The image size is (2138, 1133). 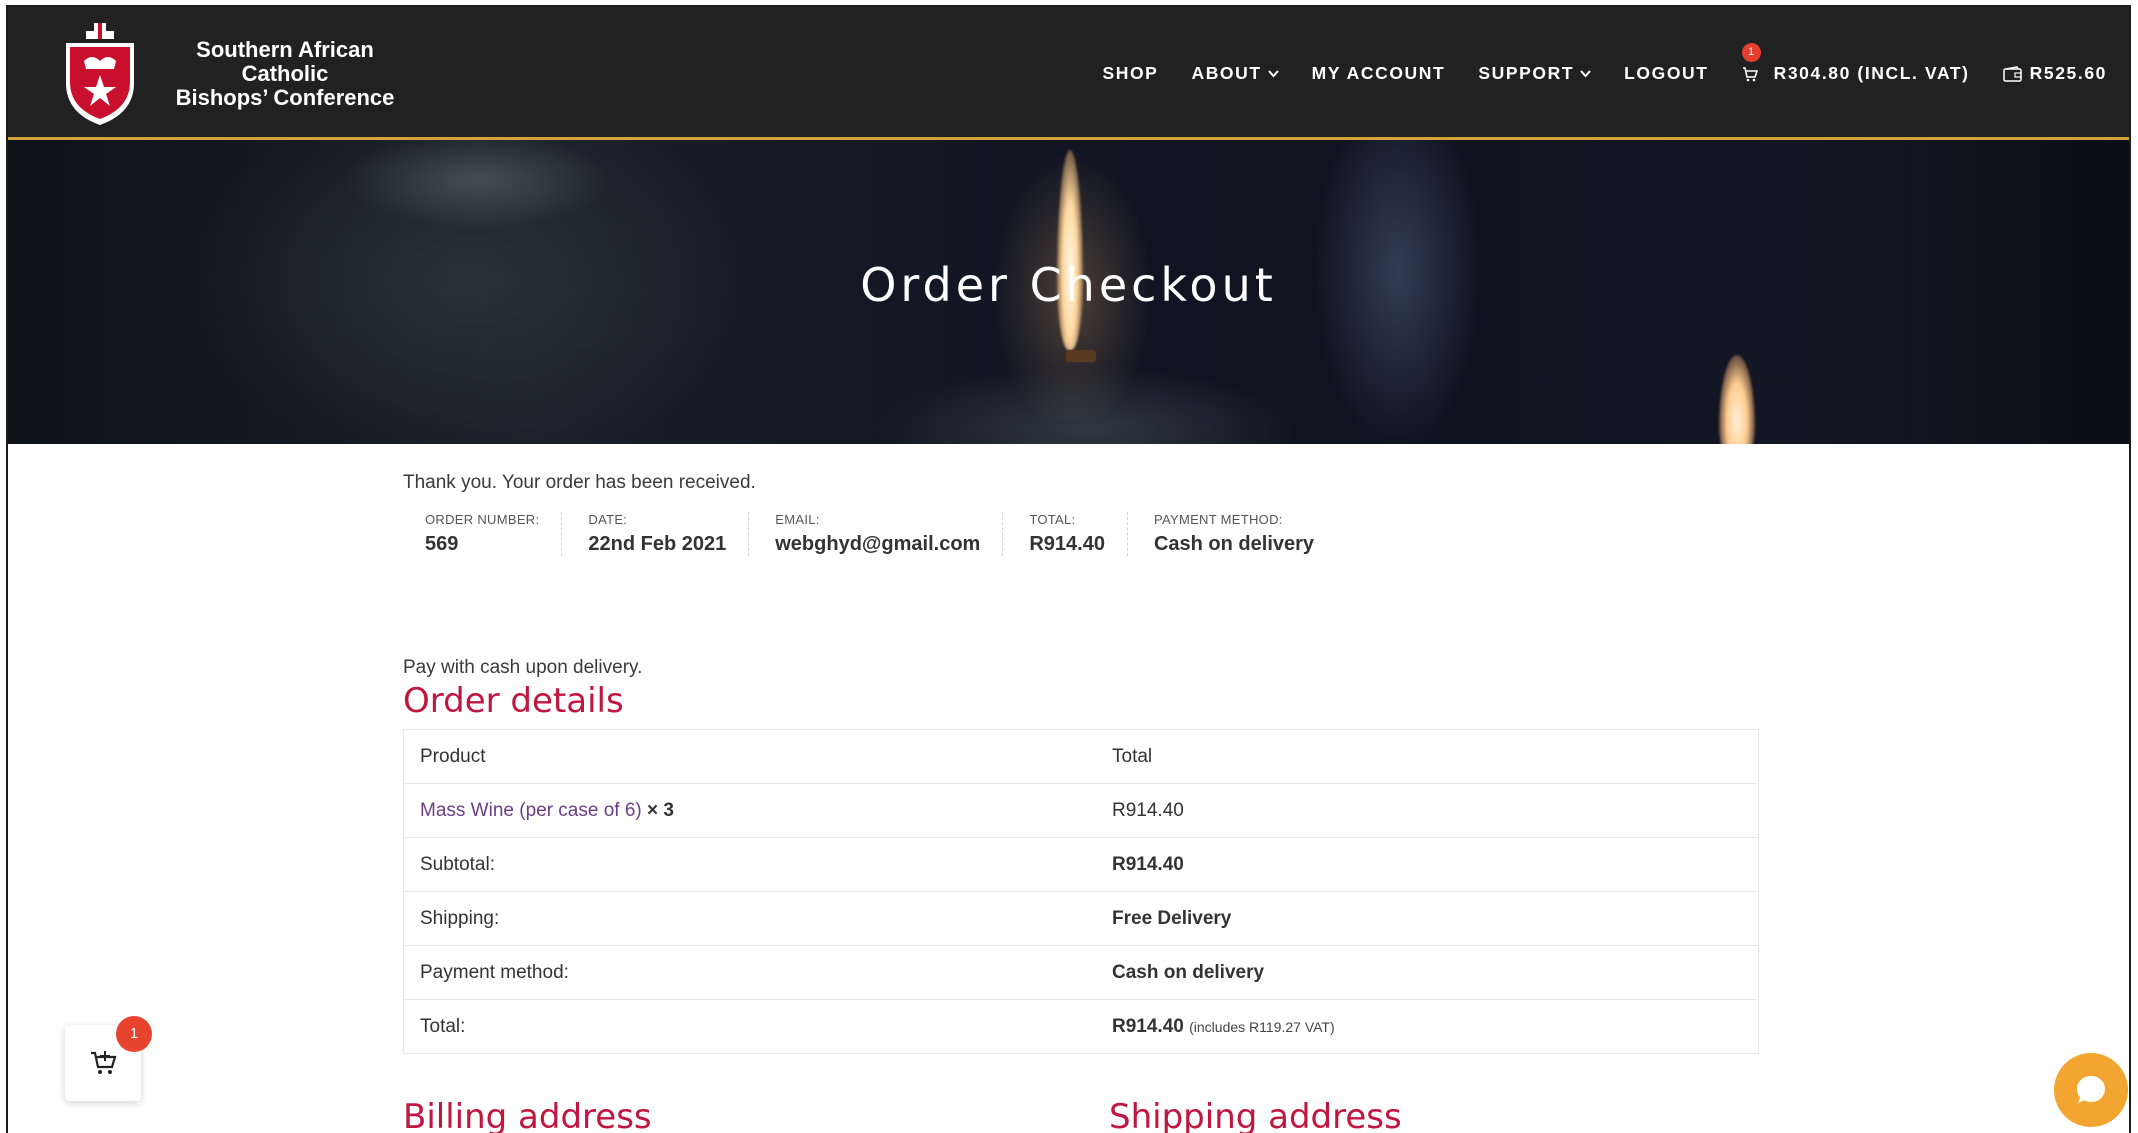 I want to click on overview-value: 569, so click(x=442, y=544).